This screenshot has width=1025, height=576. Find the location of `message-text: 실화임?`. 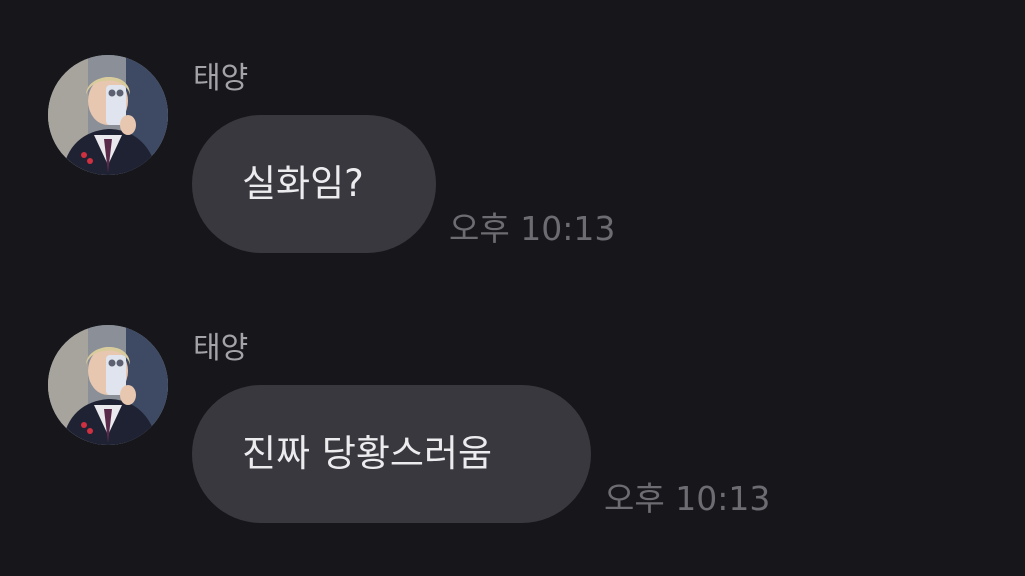

message-text: 실화임? is located at coordinates (303, 183).